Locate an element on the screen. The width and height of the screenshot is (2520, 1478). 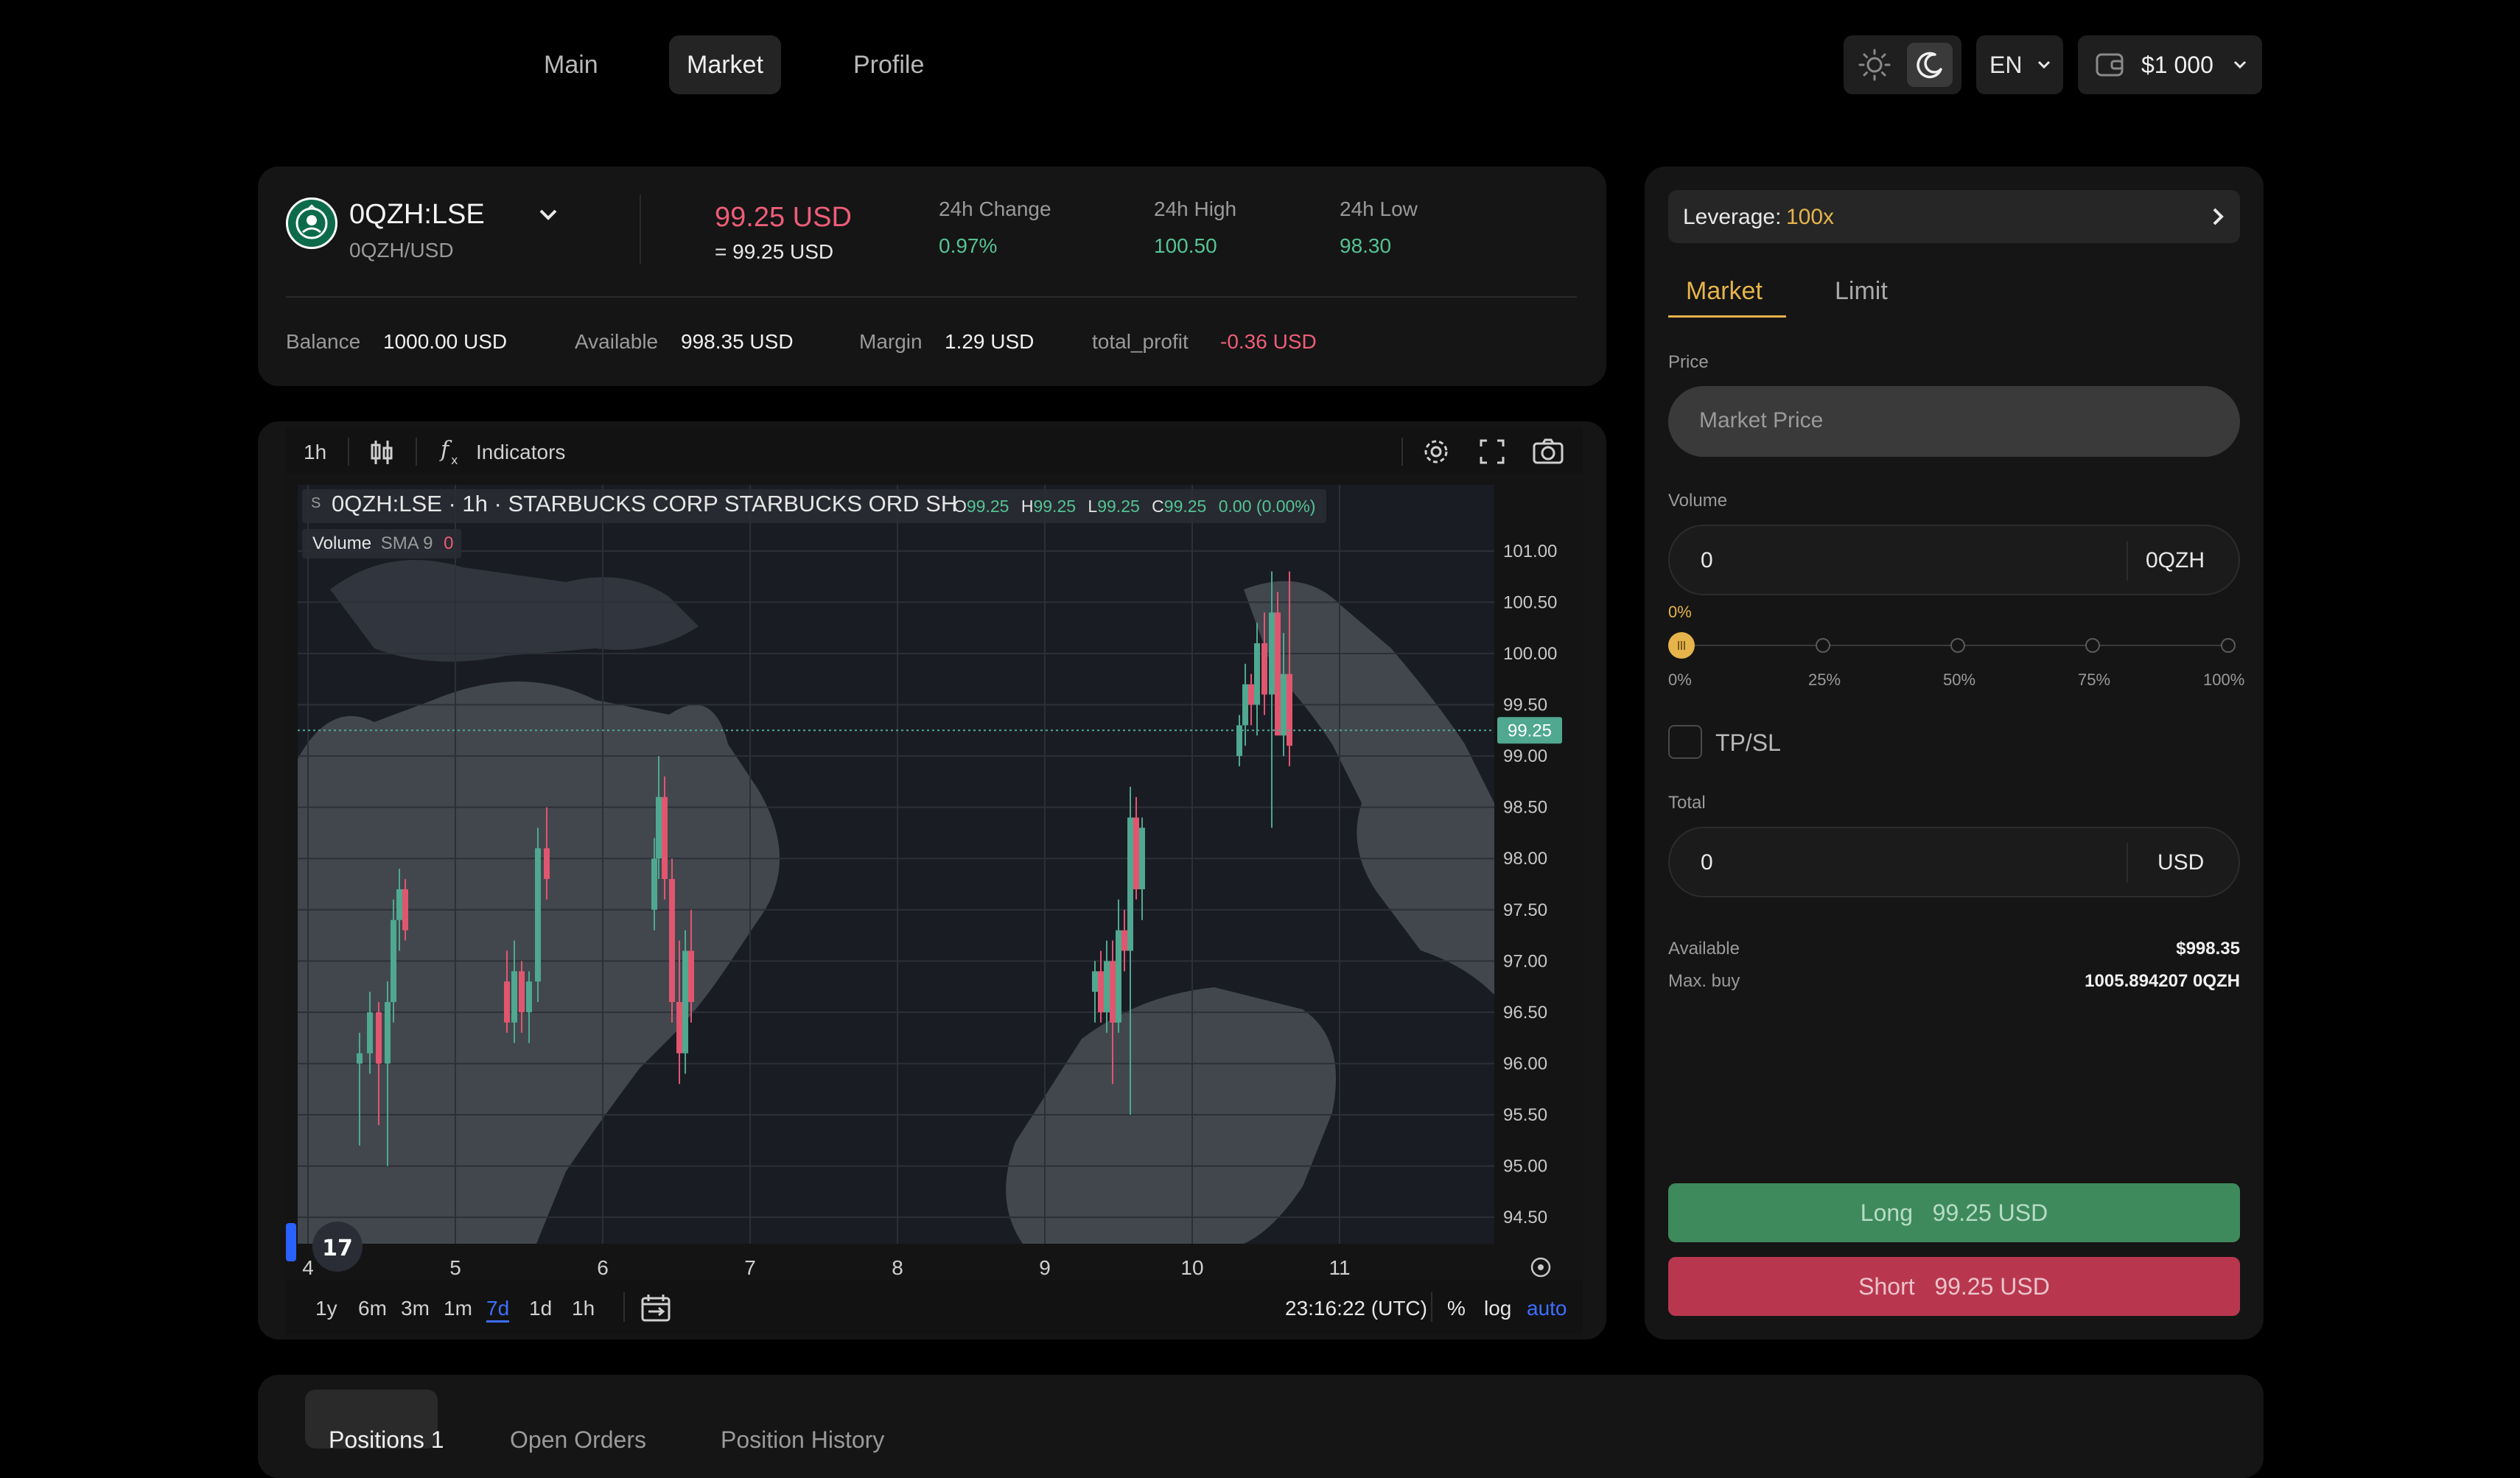
range-button-1m: 1m is located at coordinates (458, 1308).